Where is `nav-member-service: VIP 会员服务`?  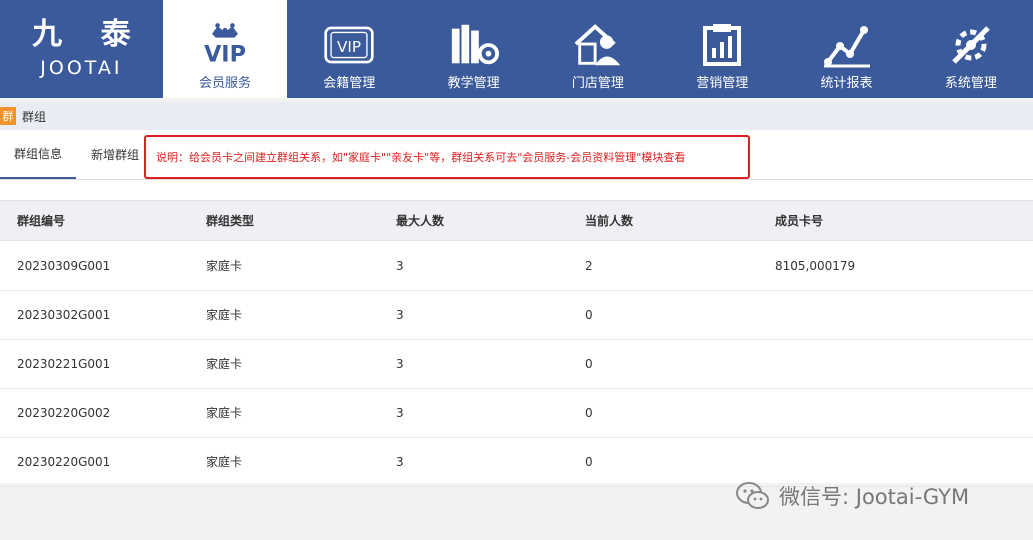
nav-member-service: VIP 会员服务 is located at coordinates (225, 49).